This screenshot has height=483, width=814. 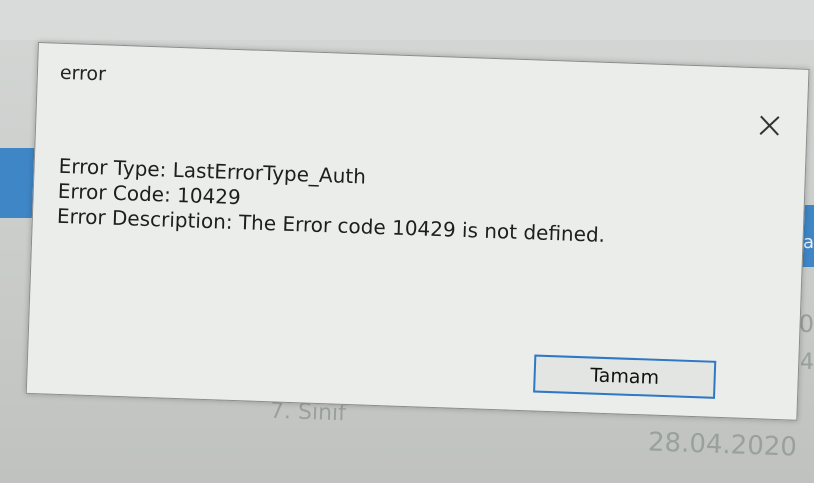 I want to click on dialog-title: error, so click(x=83, y=73).